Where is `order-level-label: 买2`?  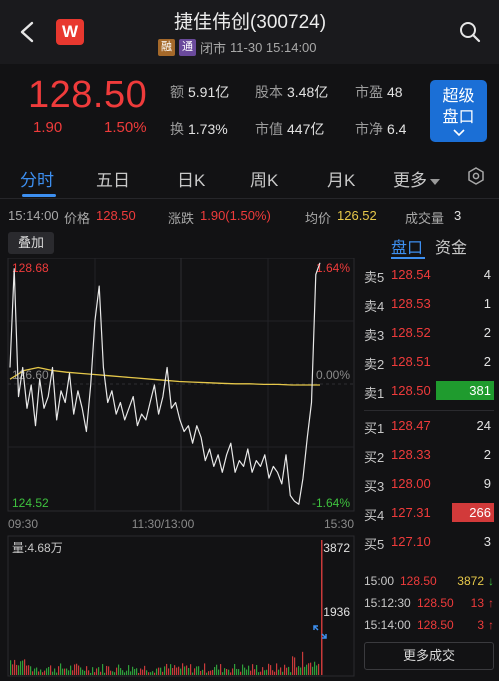 order-level-label: 买2 is located at coordinates (374, 457).